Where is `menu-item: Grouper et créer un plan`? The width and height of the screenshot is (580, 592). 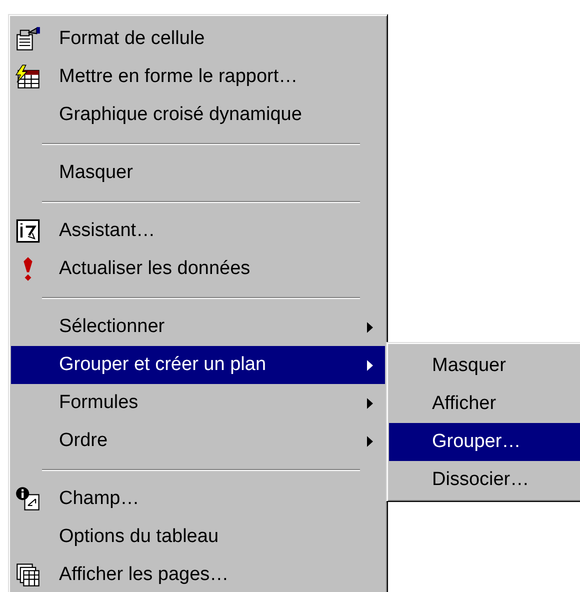
menu-item: Grouper et créer un plan is located at coordinates (198, 365).